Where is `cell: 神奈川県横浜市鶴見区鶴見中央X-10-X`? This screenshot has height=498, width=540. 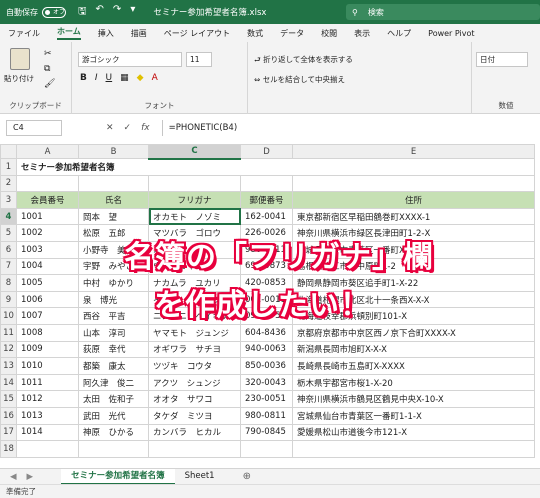 cell: 神奈川県横浜市鶴見区鶴見中央X-10-X is located at coordinates (413, 399).